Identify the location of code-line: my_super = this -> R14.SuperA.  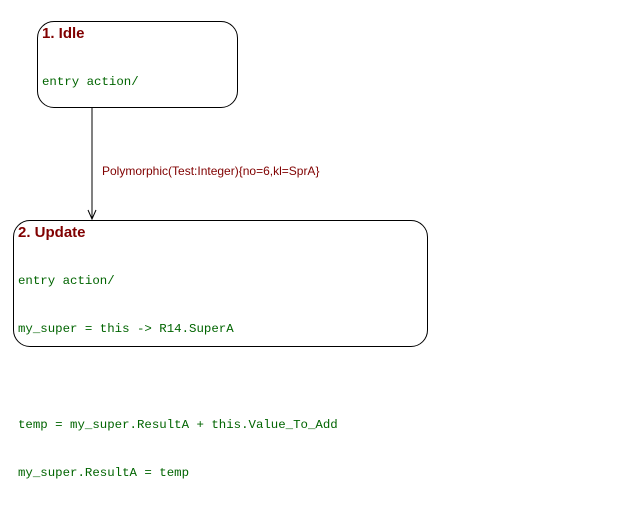
(126, 329).